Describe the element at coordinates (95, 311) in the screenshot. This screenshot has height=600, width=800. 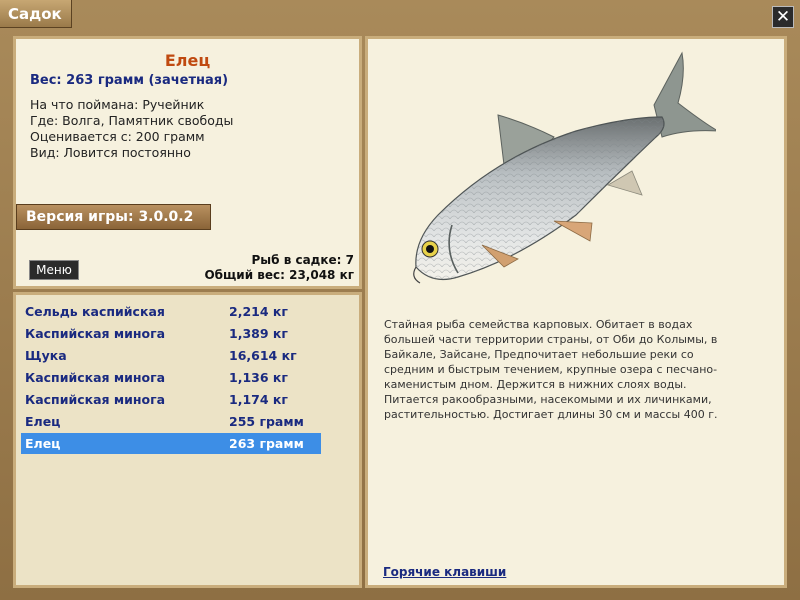
I see `catch-fish-name: Сельдь каспийская` at that location.